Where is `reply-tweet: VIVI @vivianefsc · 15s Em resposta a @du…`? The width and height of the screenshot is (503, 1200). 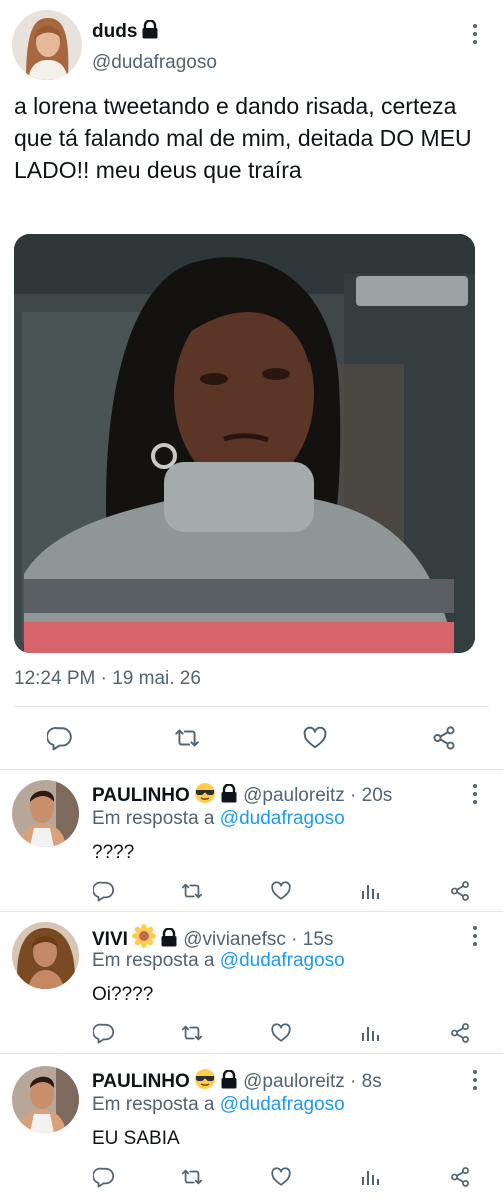
reply-tweet: VIVI @vivianefsc · 15s Em resposta a @du… is located at coordinates (251, 983).